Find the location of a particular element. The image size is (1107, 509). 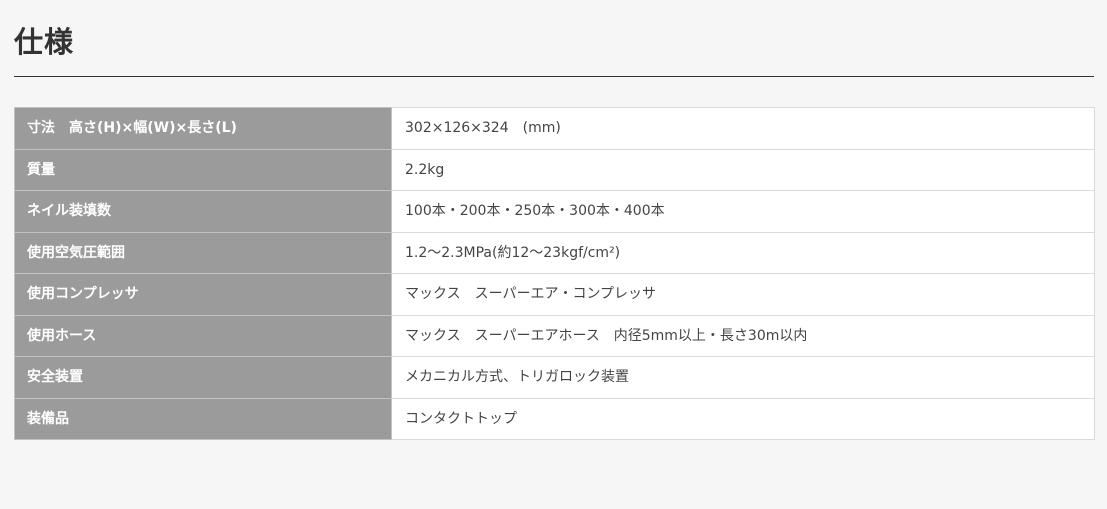

spec-label: 使用コンプレッサ is located at coordinates (203, 294).